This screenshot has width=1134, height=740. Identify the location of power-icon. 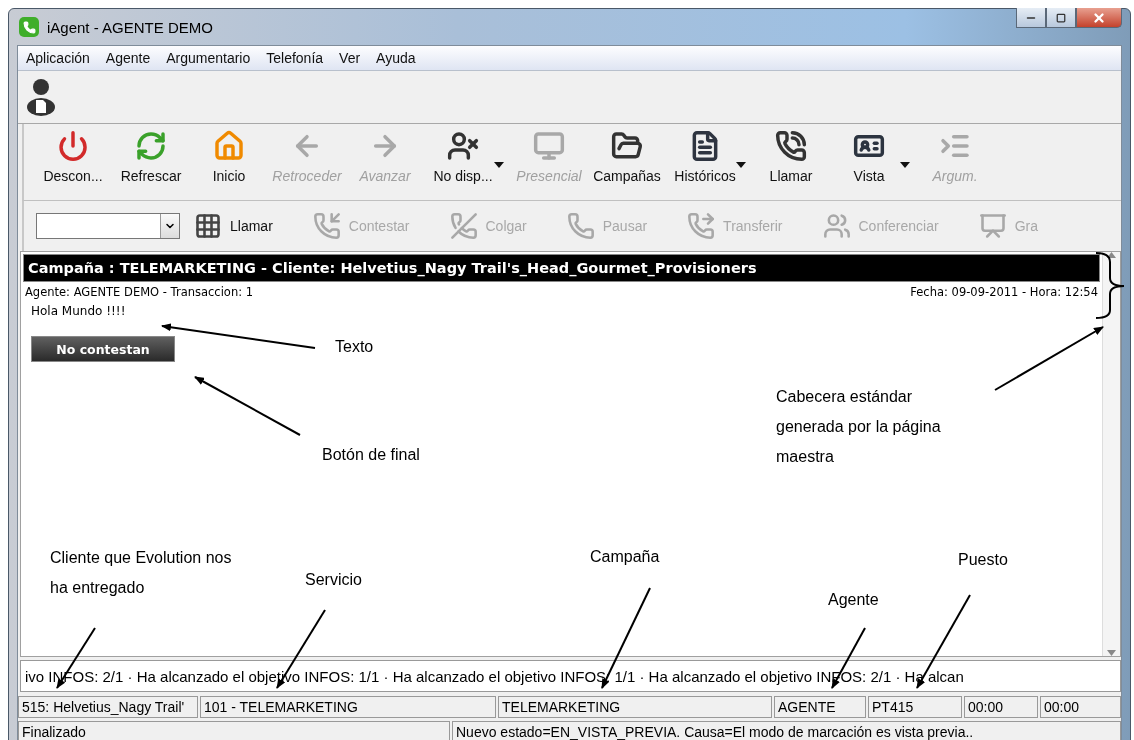
(73, 146).